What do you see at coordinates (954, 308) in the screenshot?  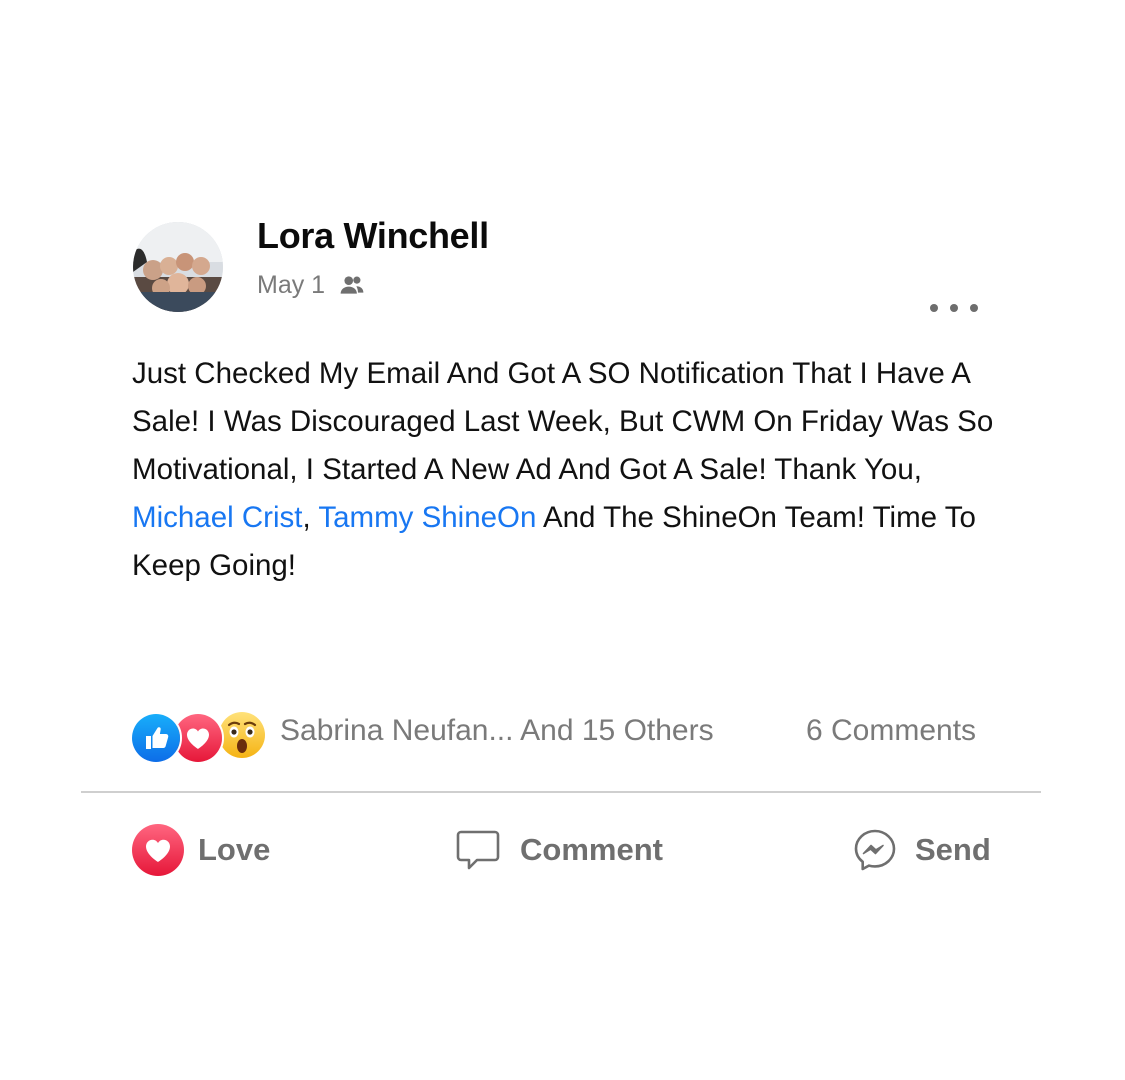 I see `more-options-button` at bounding box center [954, 308].